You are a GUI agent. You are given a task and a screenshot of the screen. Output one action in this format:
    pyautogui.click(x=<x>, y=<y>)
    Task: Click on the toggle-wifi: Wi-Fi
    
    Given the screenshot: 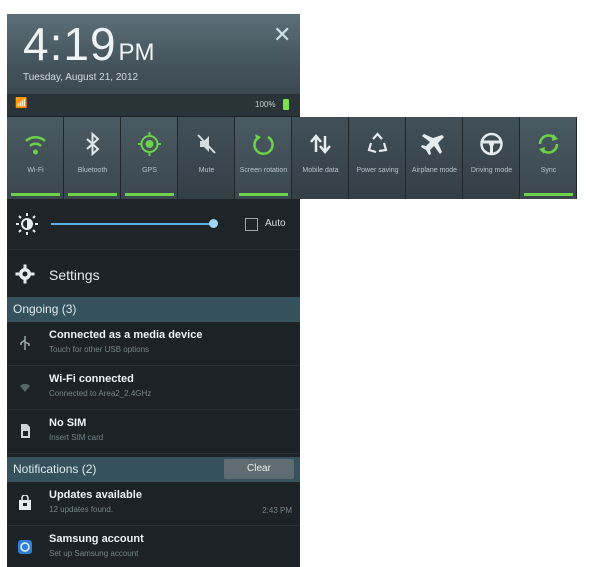 What is the action you would take?
    pyautogui.click(x=35, y=158)
    